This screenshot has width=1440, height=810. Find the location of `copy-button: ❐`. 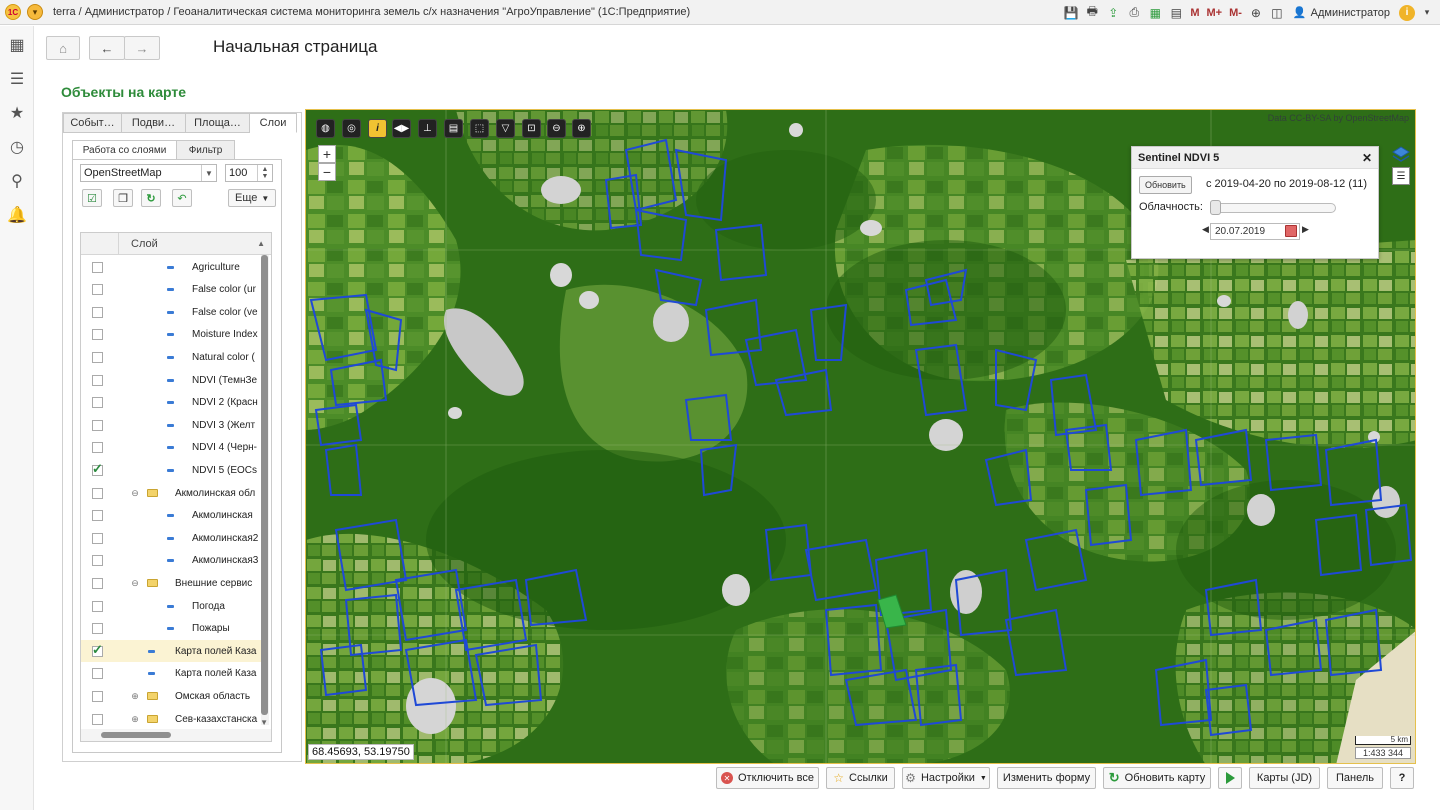

copy-button: ❐ is located at coordinates (123, 198).